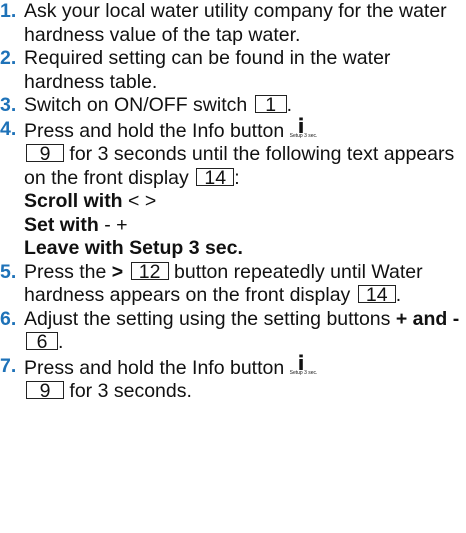  What do you see at coordinates (427, 318) in the screenshot?
I see `plus-minus-label: + and -` at bounding box center [427, 318].